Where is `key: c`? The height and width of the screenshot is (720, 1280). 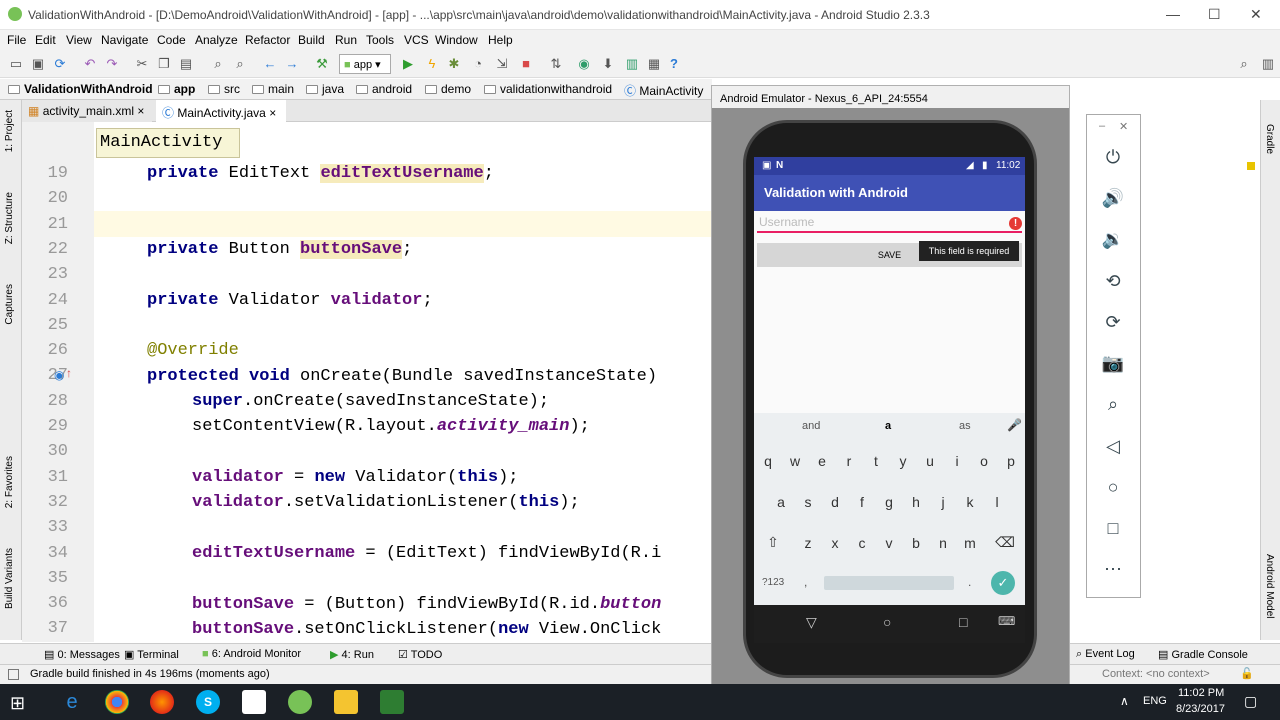 key: c is located at coordinates (862, 543).